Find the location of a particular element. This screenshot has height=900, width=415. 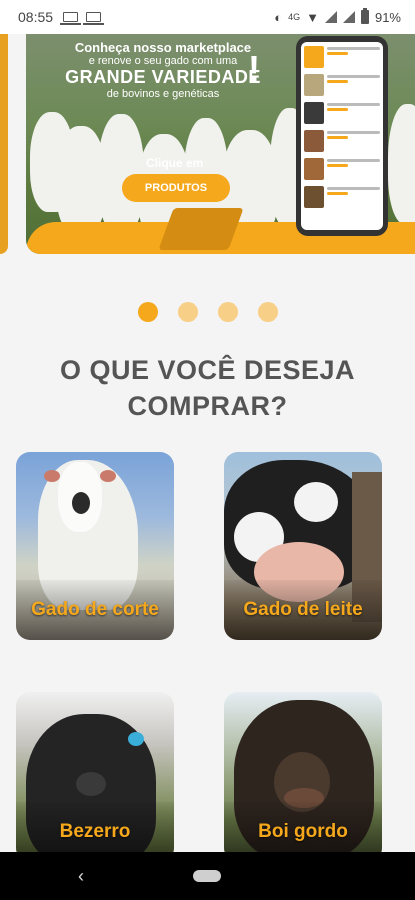

back-icon: ‹ is located at coordinates (81, 876).